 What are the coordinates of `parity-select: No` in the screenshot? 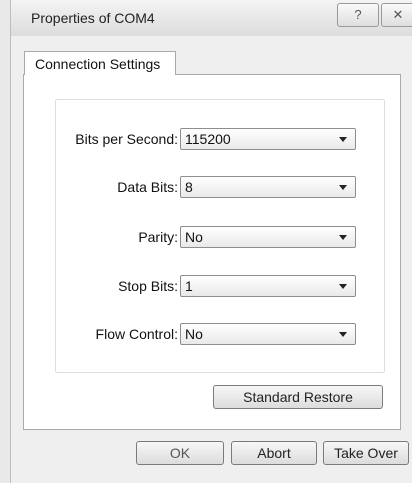 It's located at (268, 237).